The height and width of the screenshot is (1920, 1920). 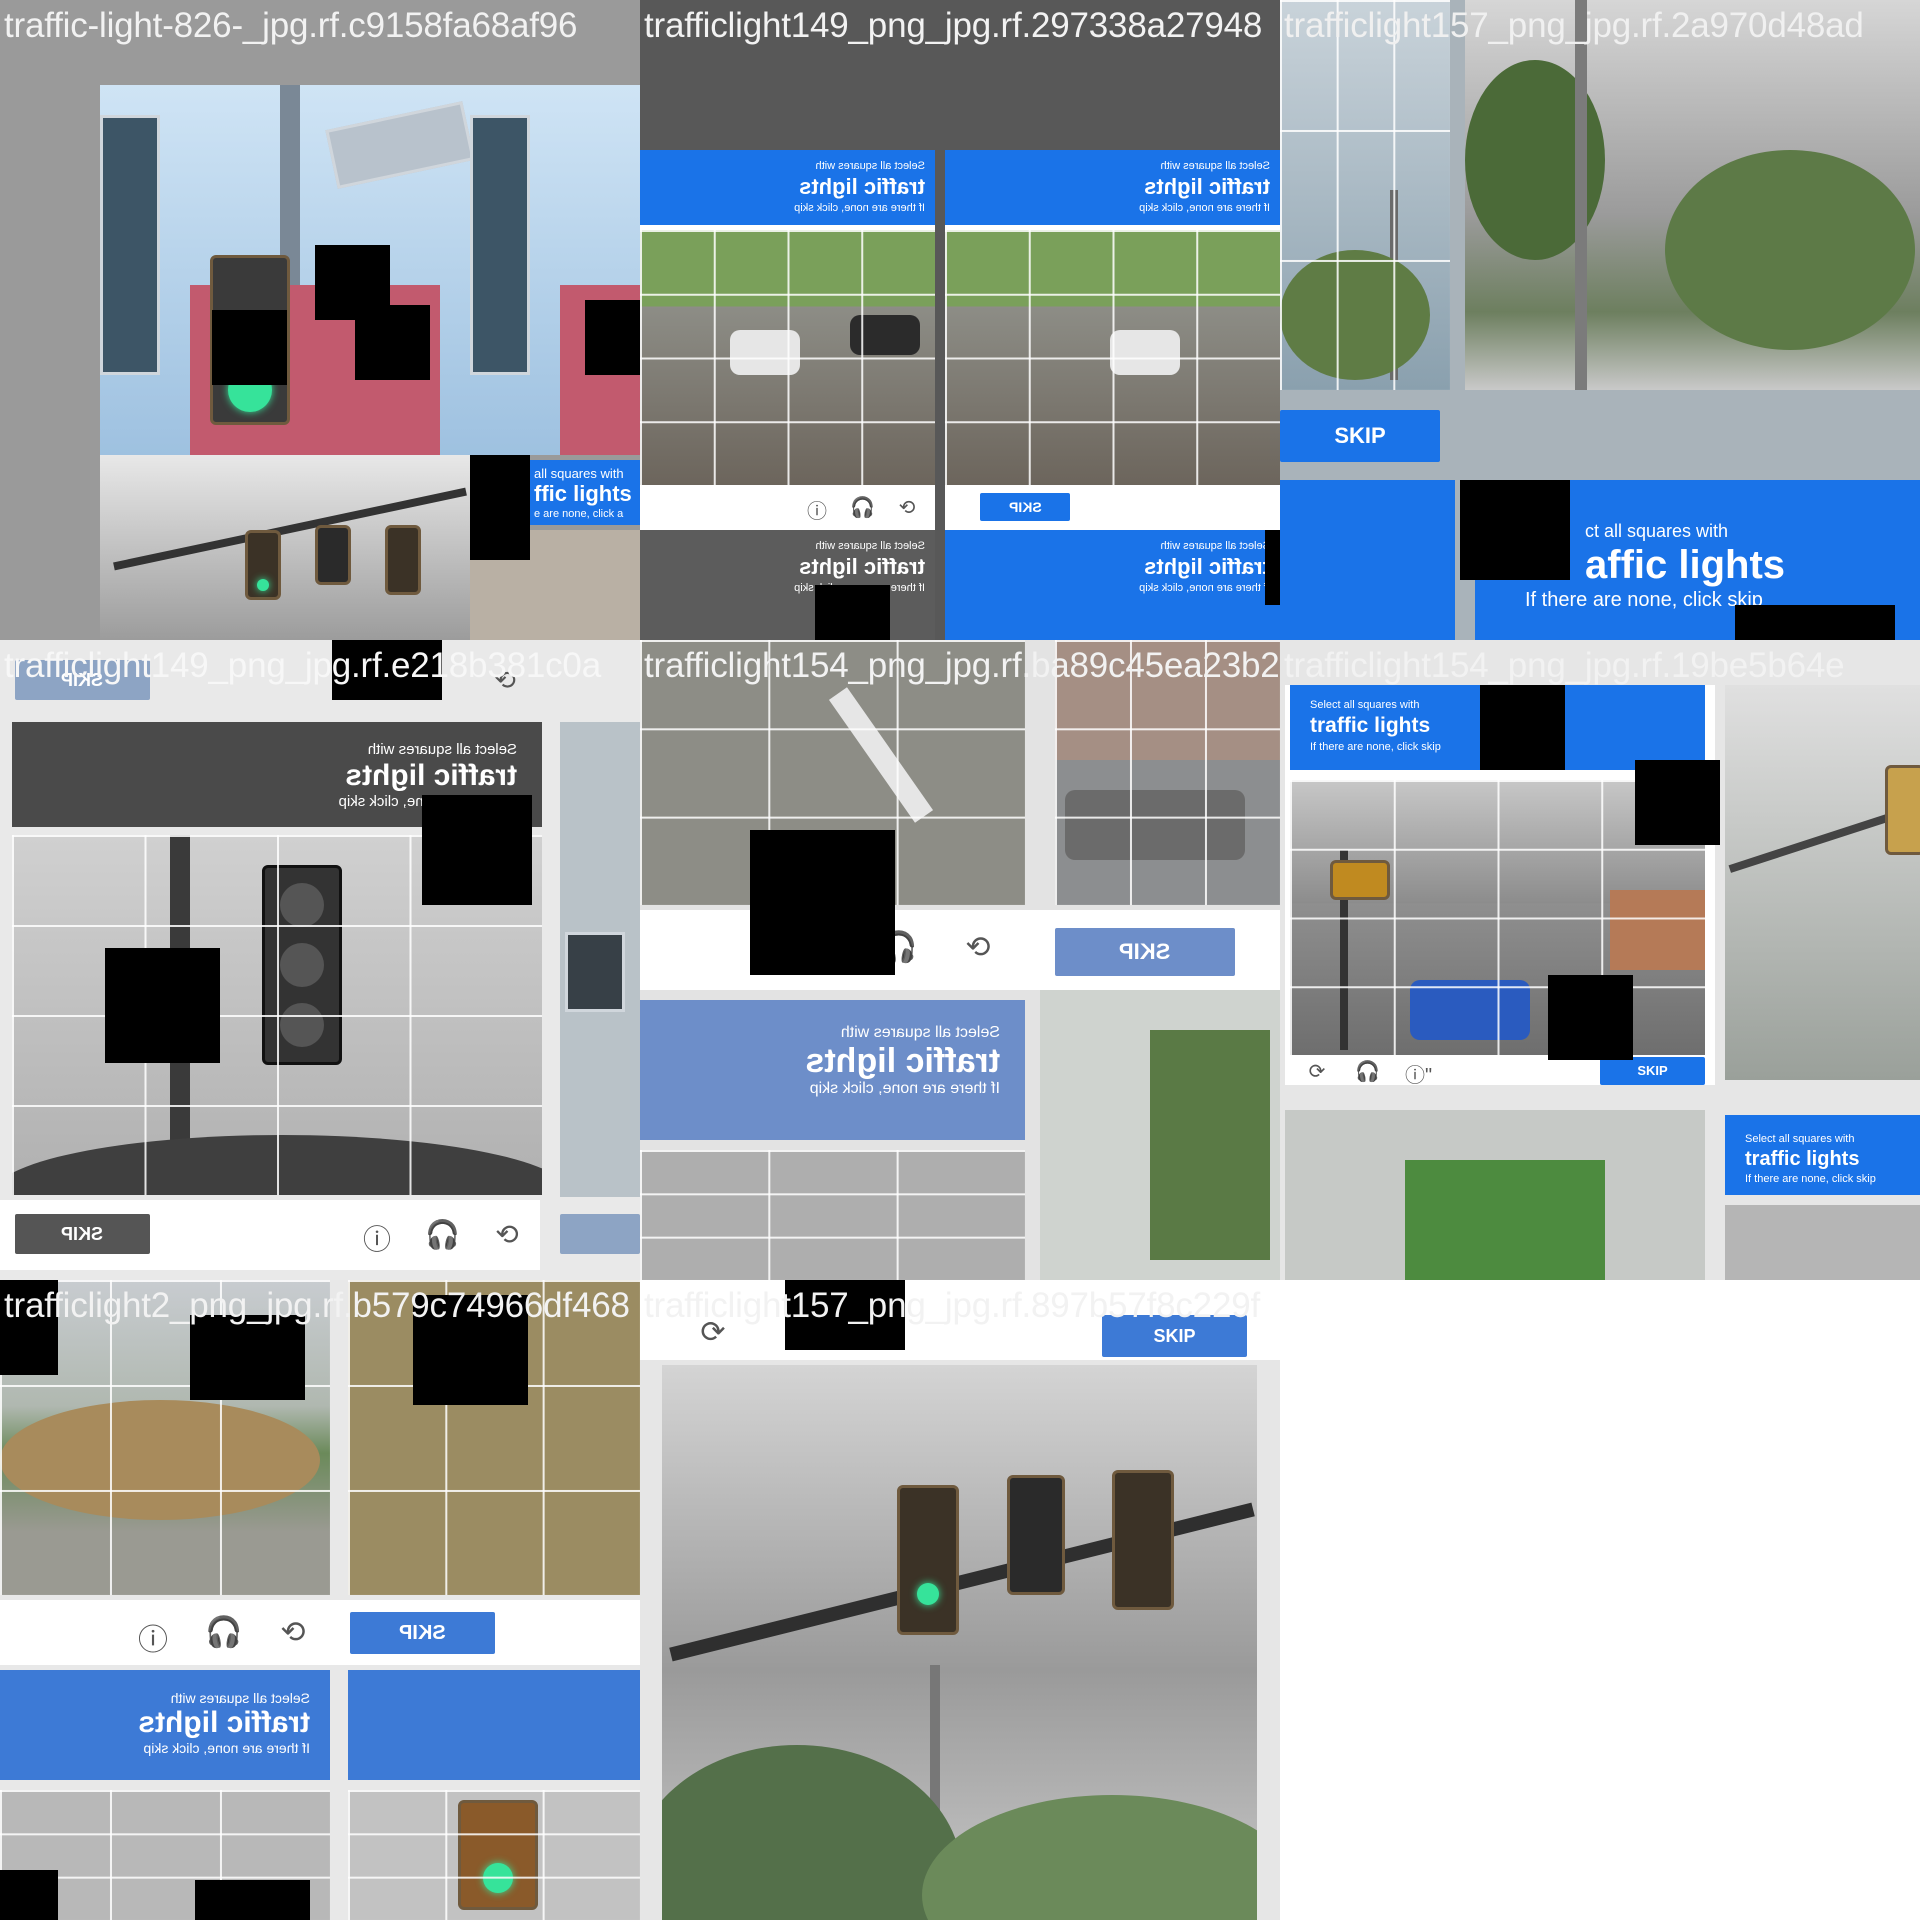 I want to click on captcha-footer: ⓘ 🎧 ⟲, so click(x=787, y=507).